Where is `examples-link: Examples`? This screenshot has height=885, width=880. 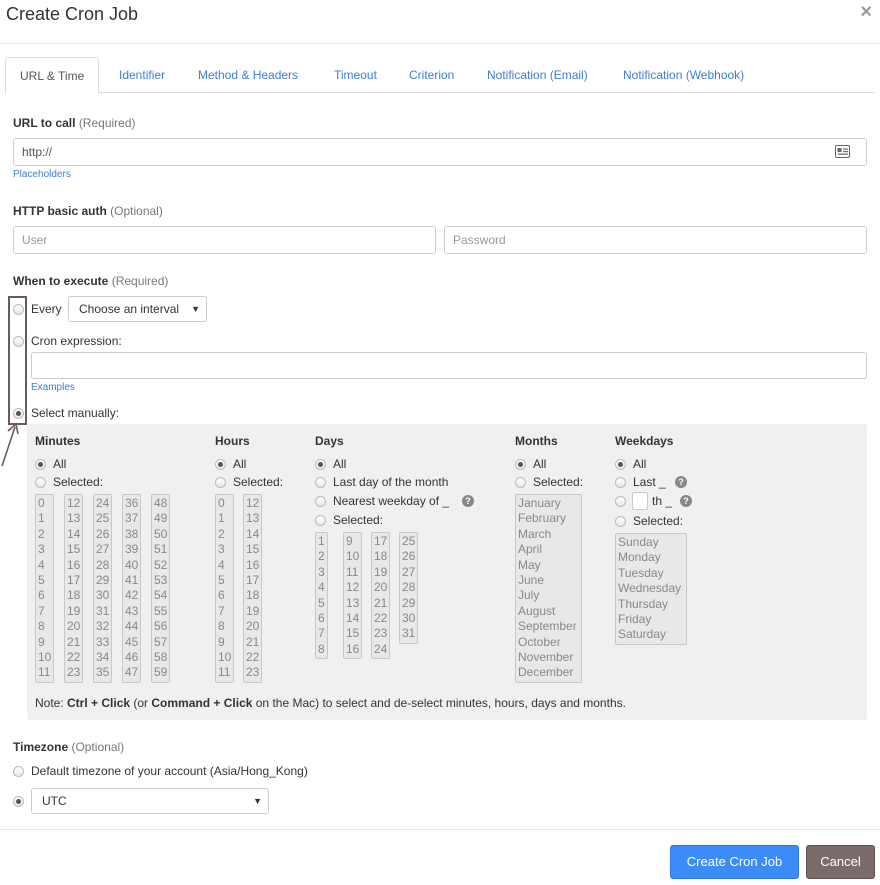
examples-link: Examples is located at coordinates (53, 387).